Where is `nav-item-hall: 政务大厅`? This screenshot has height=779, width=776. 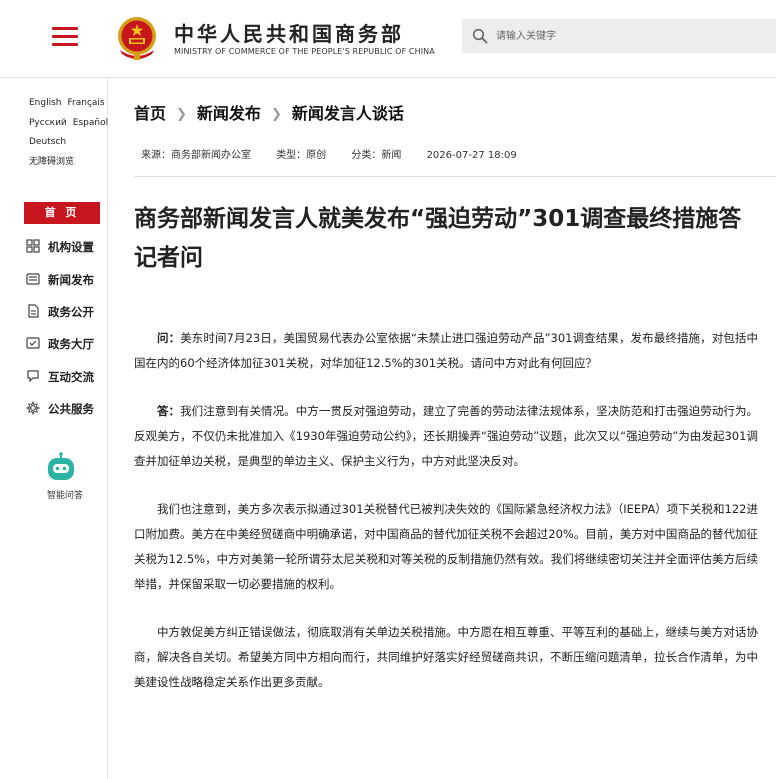 nav-item-hall: 政务大厅 is located at coordinates (65, 344).